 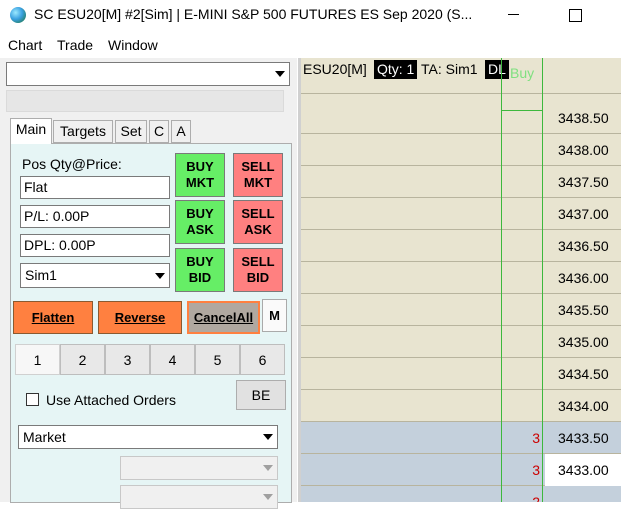 What do you see at coordinates (111, 400) in the screenshot?
I see `use-attached-orders-label: Use Attached Orders` at bounding box center [111, 400].